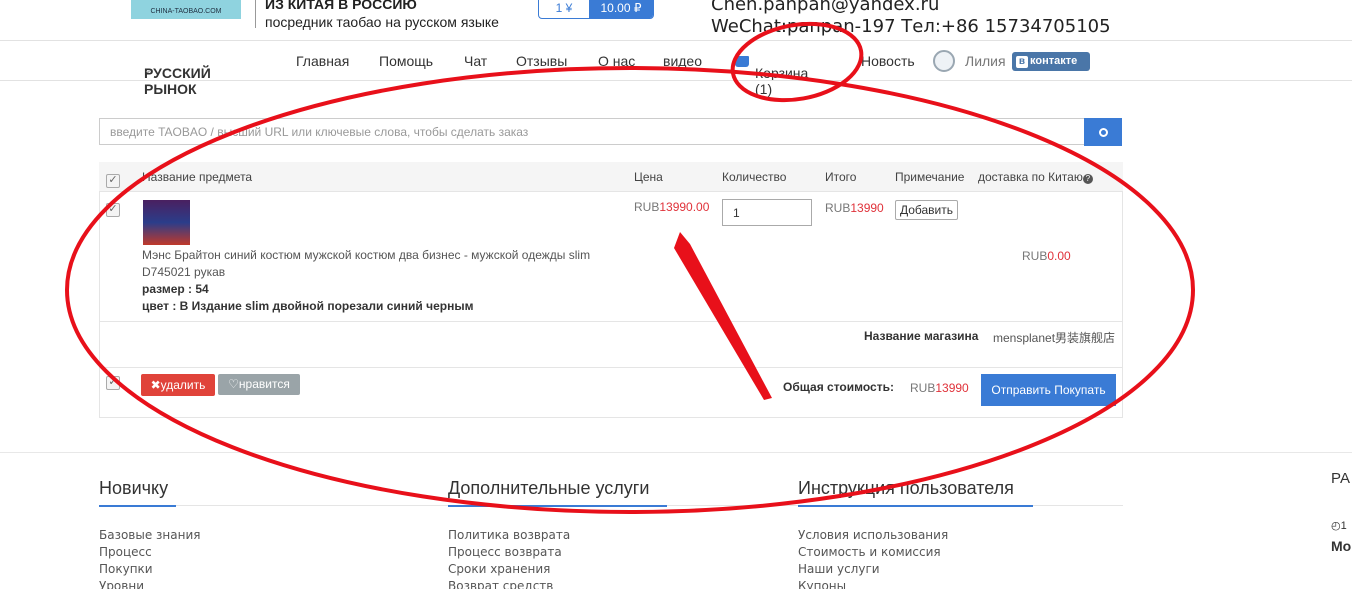  I want to click on nav-item-news: Новость, so click(888, 61).